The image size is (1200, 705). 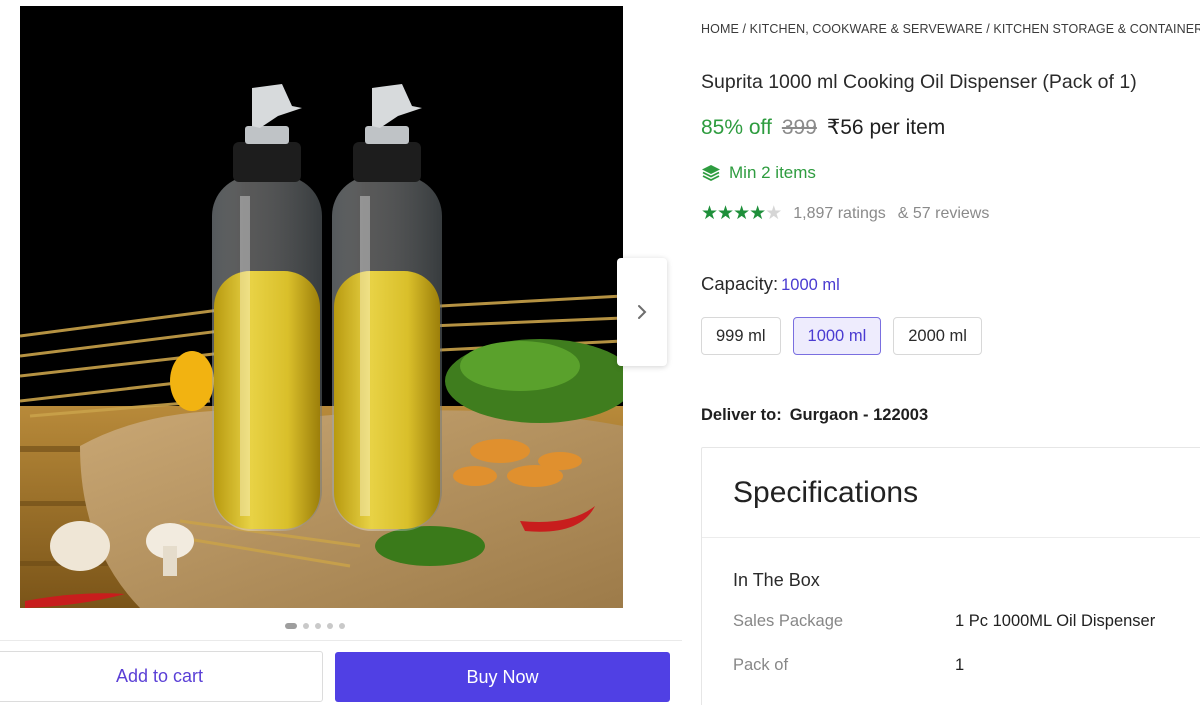 I want to click on deliver-to-label: Deliver to:, so click(x=741, y=415).